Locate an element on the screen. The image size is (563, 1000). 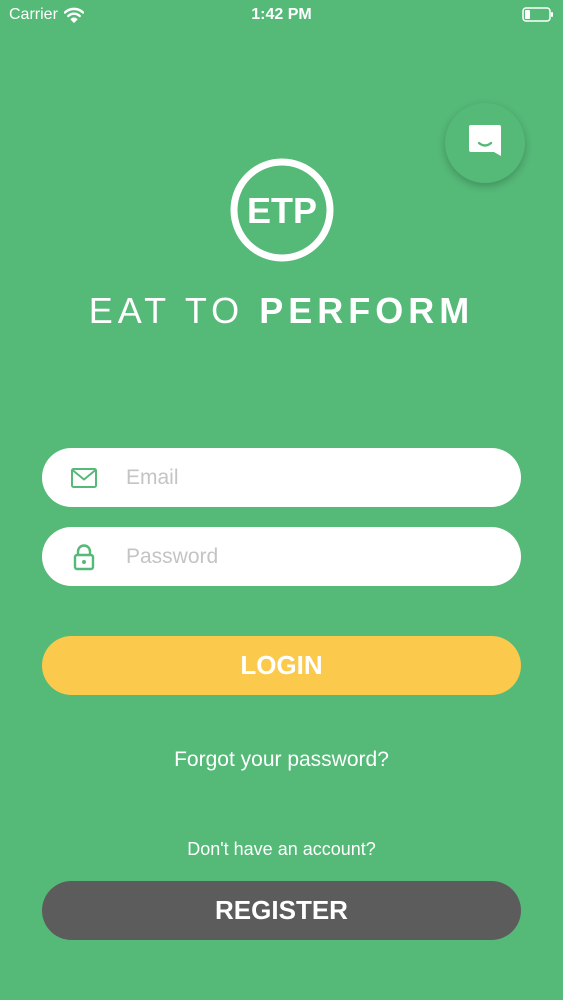
lock-icon is located at coordinates (84, 557).